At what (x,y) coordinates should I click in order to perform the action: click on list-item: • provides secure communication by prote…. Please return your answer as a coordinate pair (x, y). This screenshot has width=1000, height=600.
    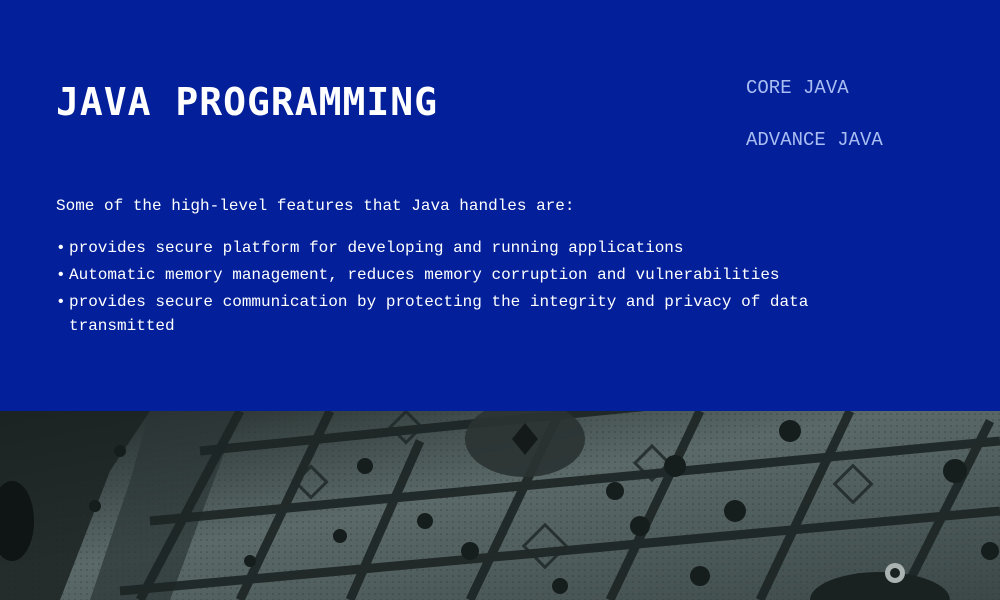
    Looking at the image, I should click on (436, 314).